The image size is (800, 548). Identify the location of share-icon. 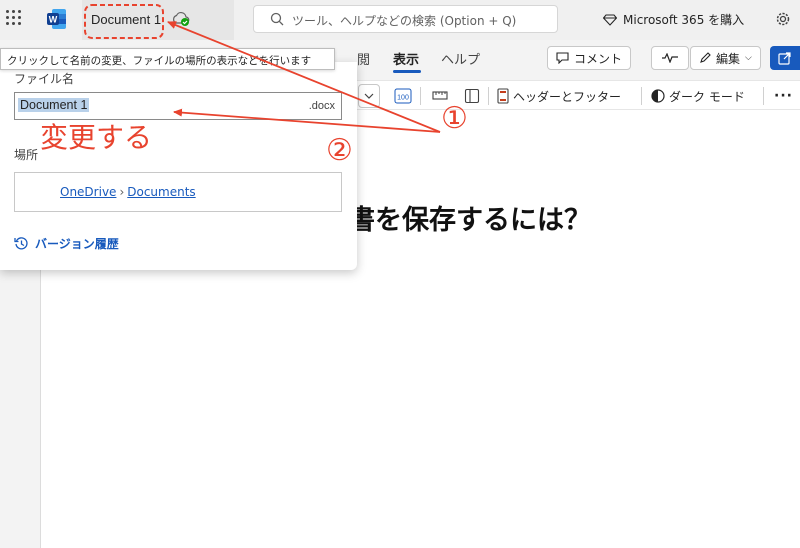
(784, 58).